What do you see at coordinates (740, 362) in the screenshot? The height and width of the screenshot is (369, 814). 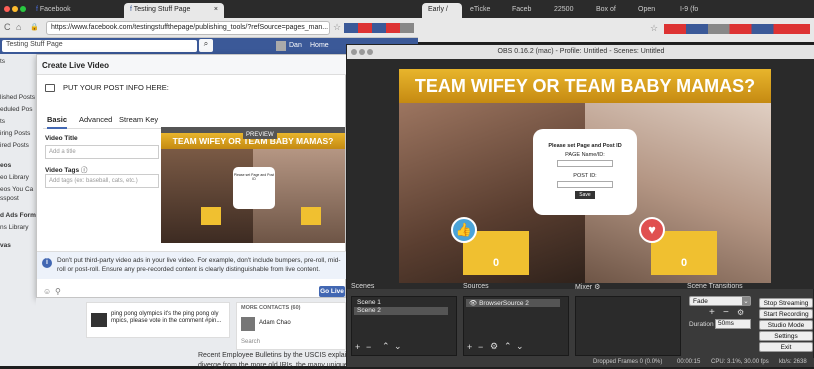 I see `cpu-fps: CPU: 3.1%, 30.00 fps` at bounding box center [740, 362].